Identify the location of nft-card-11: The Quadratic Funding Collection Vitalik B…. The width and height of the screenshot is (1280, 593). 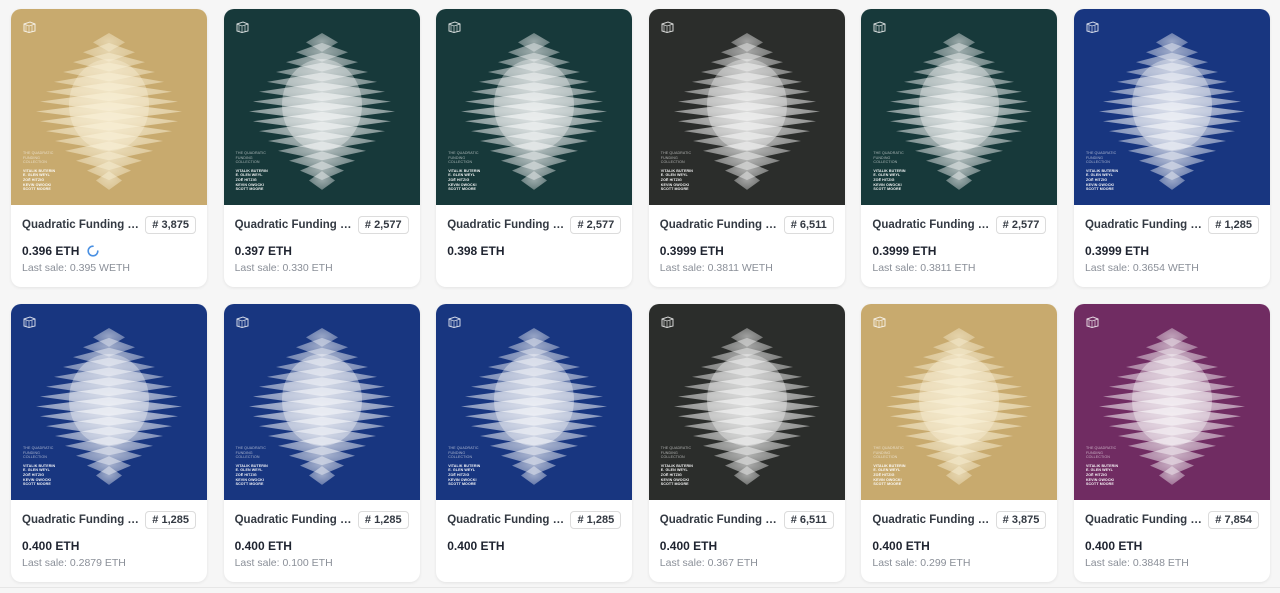
(959, 443).